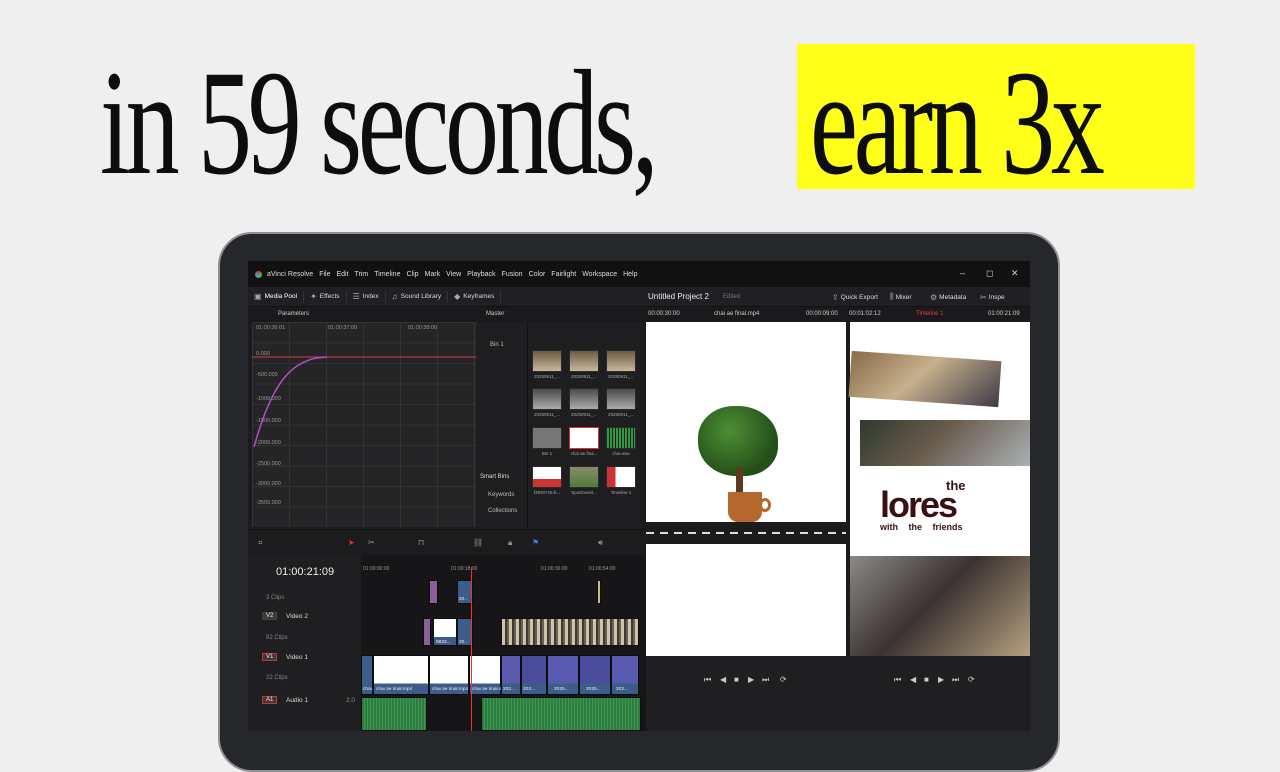 Image resolution: width=1280 pixels, height=772 pixels. I want to click on headline-highlight, so click(996, 116).